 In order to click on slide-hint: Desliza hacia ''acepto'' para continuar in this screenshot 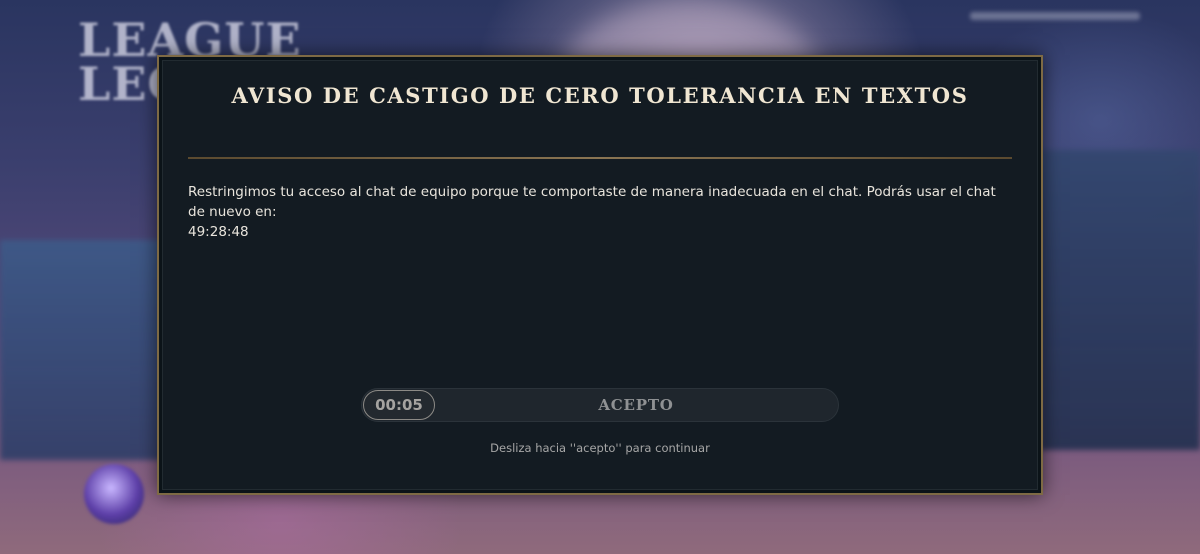, I will do `click(600, 448)`.